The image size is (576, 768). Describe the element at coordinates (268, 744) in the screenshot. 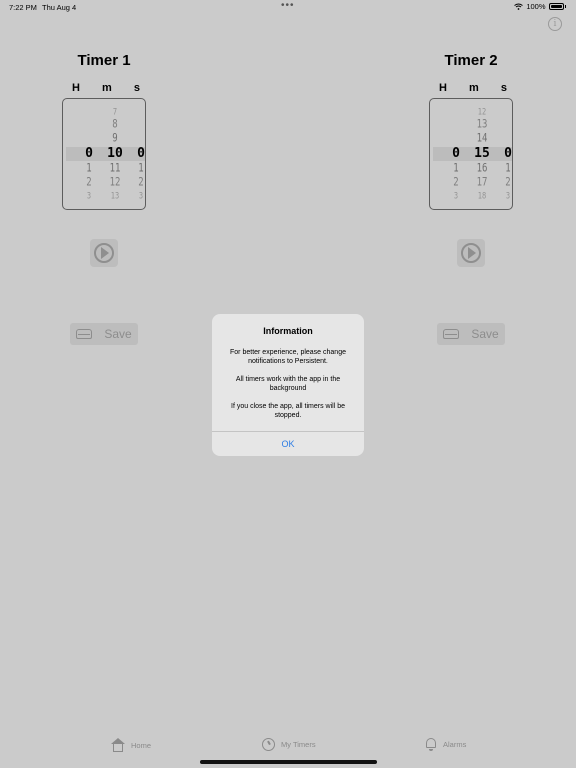

I see `timer-icon` at that location.